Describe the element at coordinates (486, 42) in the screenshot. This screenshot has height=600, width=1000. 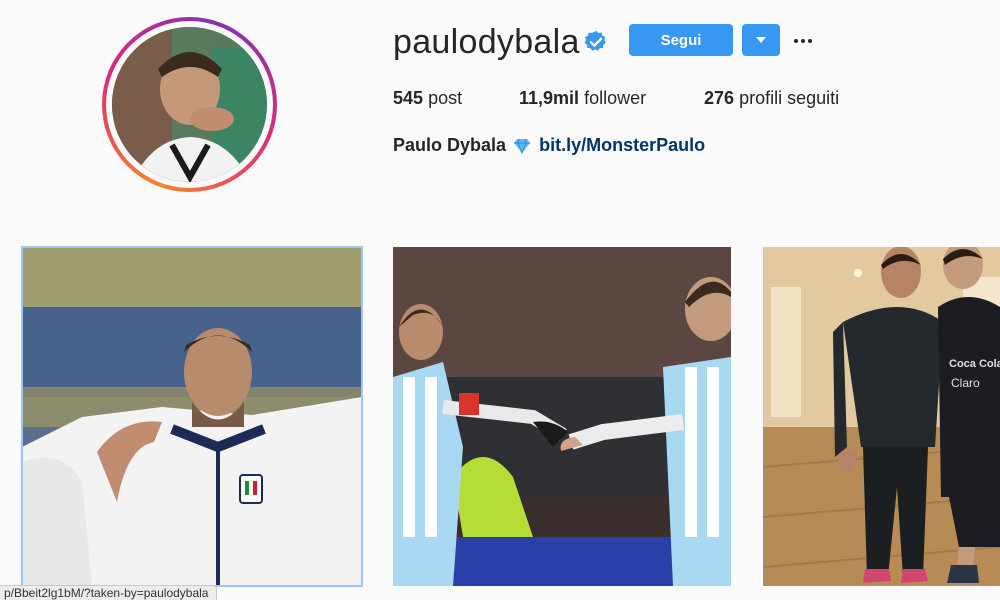
I see `username: paulodybala` at that location.